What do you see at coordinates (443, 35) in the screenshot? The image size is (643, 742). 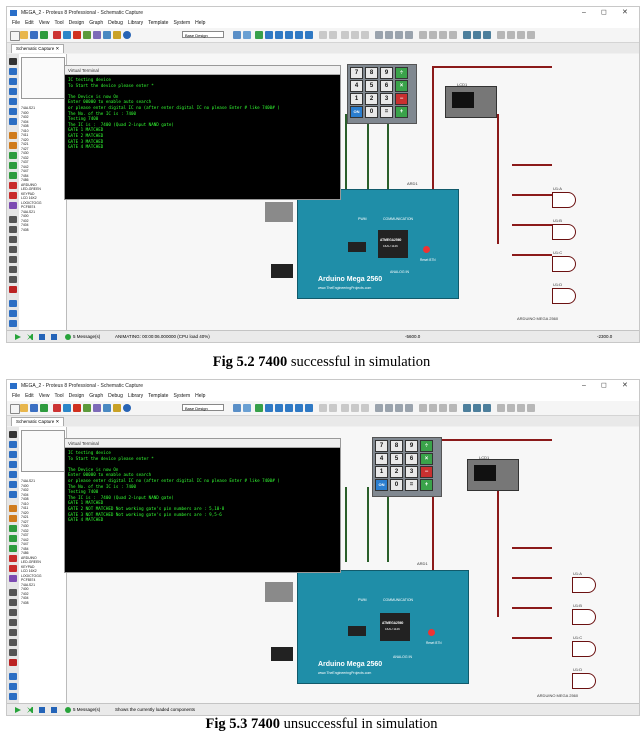 I see `package-tool-icon` at bounding box center [443, 35].